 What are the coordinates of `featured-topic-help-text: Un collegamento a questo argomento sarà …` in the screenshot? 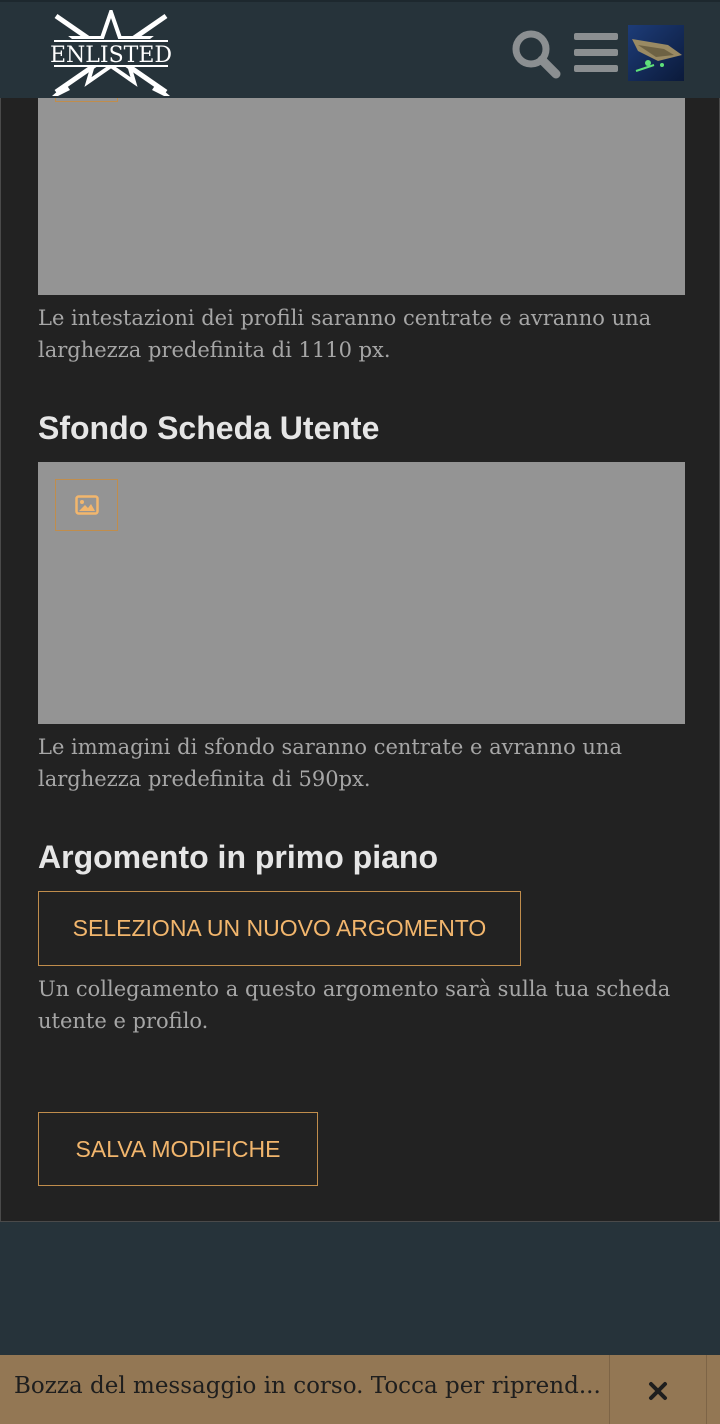 It's located at (354, 1005).